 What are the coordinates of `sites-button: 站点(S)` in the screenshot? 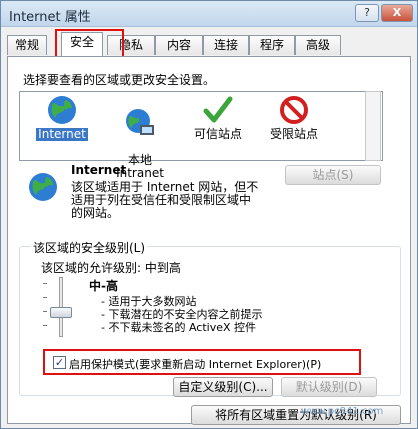 It's located at (333, 175).